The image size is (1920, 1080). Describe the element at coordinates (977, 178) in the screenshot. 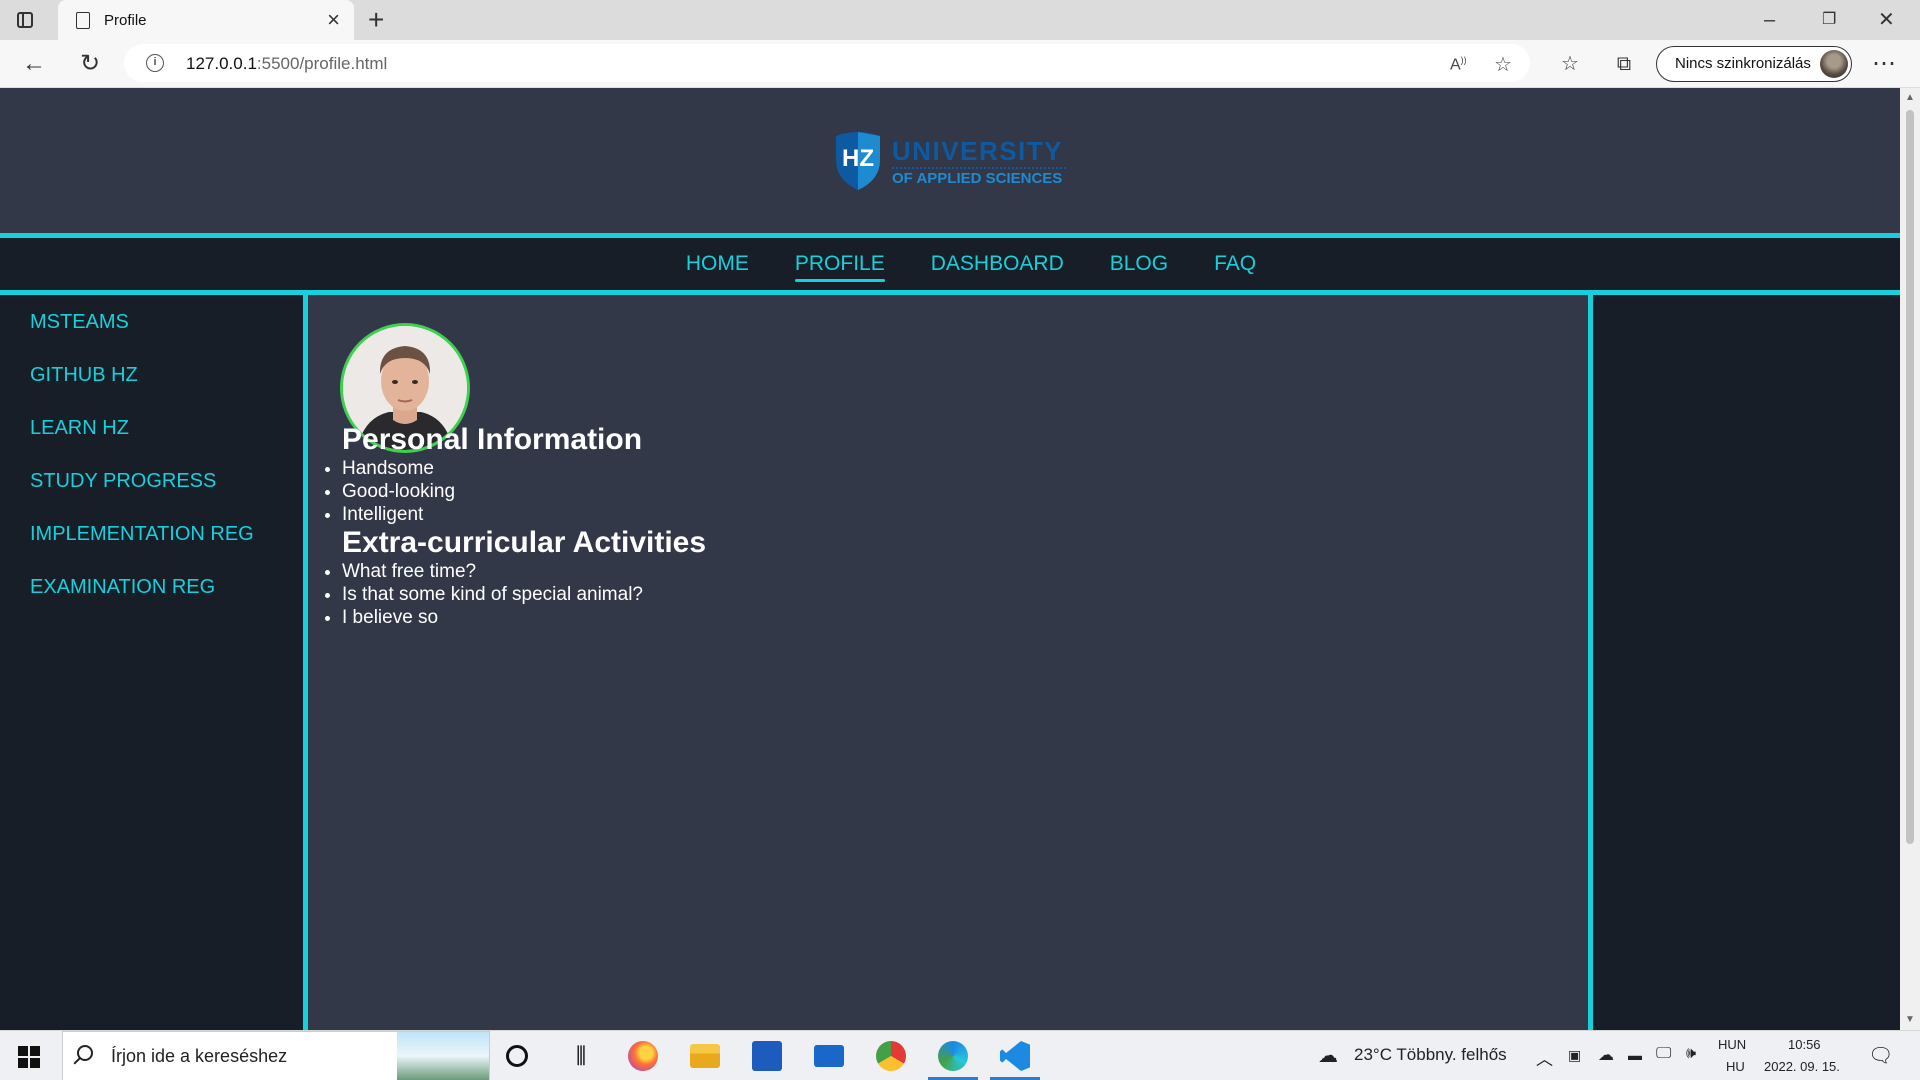

I see `logo-subtitle: OF APPLIED SCIENCES` at that location.